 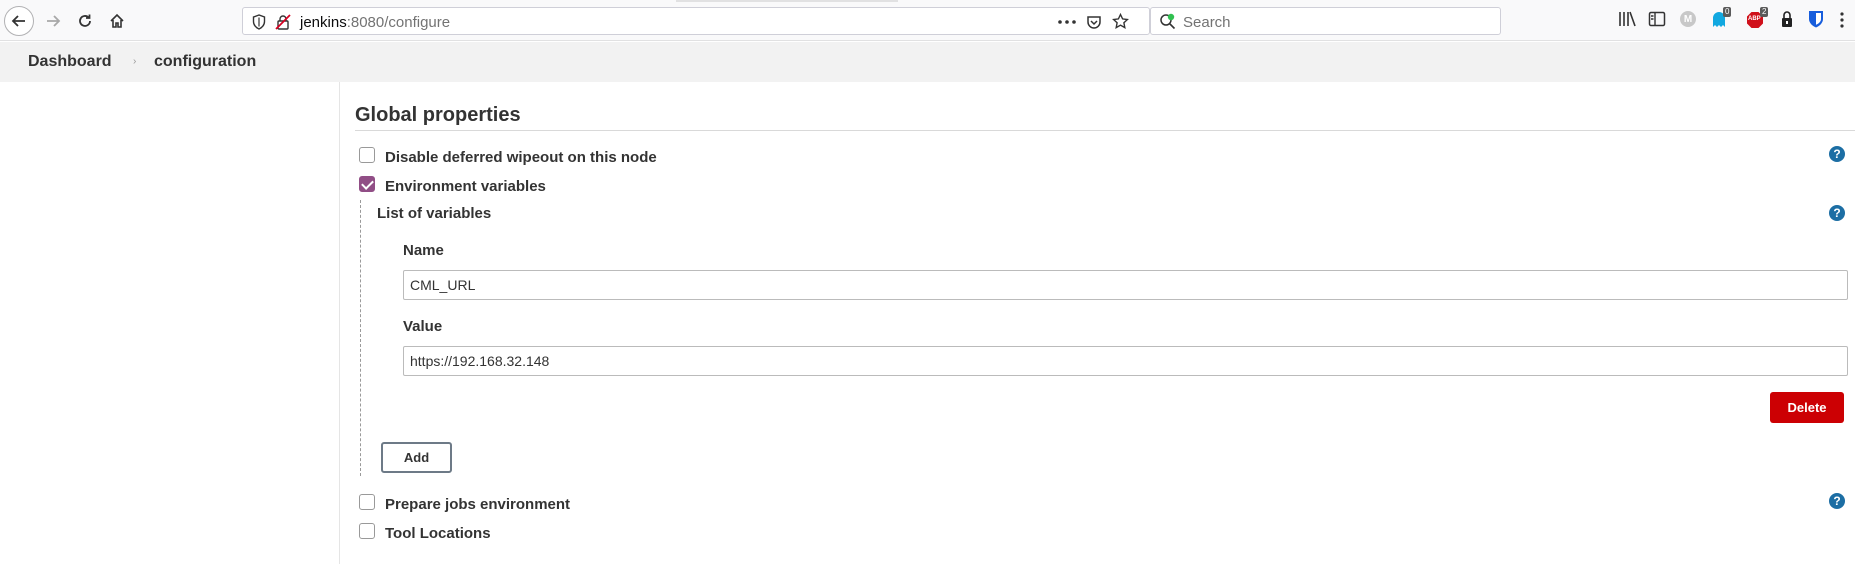 What do you see at coordinates (1764, 12) in the screenshot?
I see `adblock-count-badge: 2` at bounding box center [1764, 12].